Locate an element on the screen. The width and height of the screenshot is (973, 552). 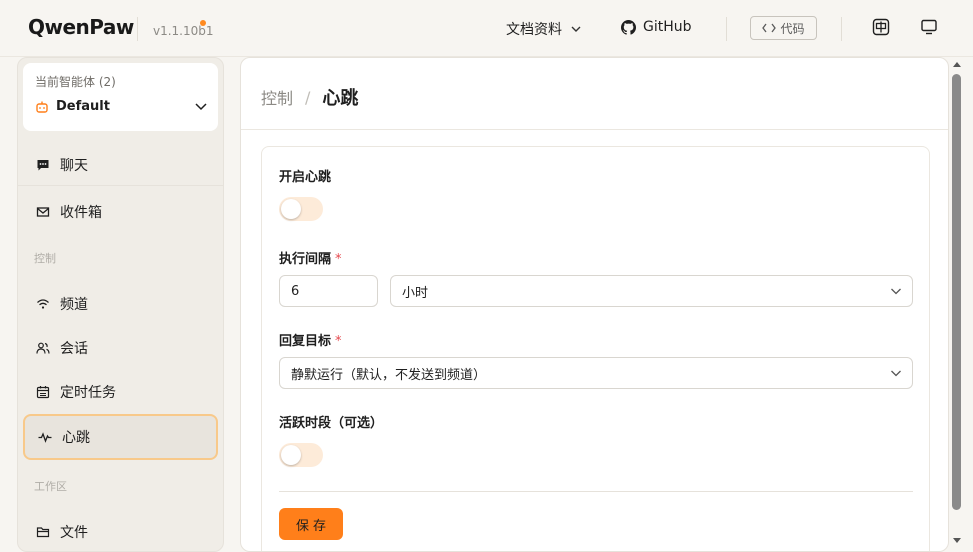
sidebar-item-scheduled-tasks: 定时任务 is located at coordinates (120, 392).